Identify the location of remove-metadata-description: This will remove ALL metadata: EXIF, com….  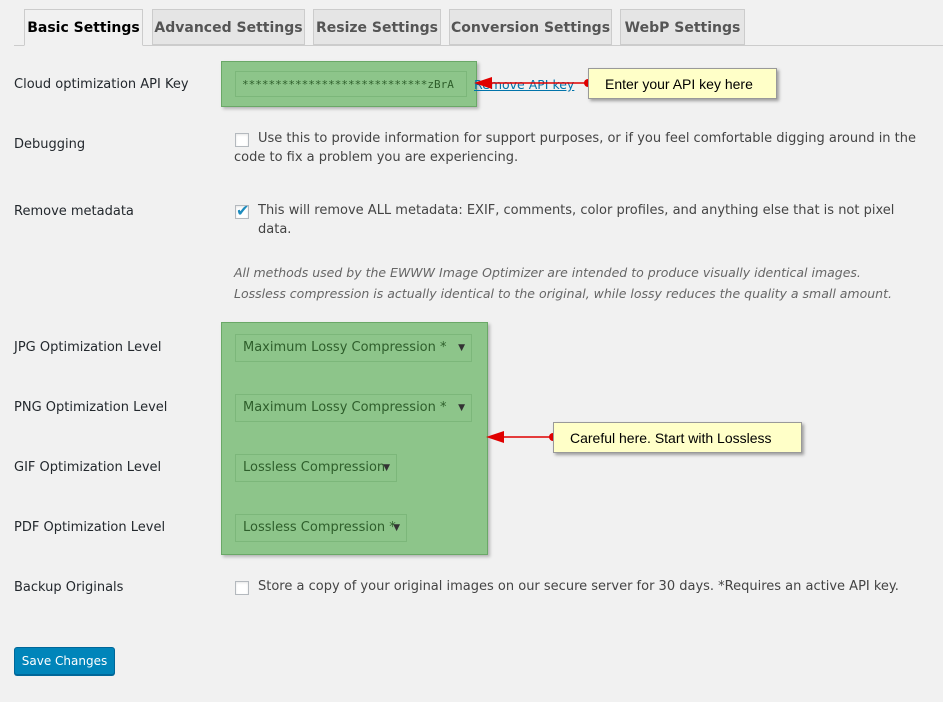
(576, 220).